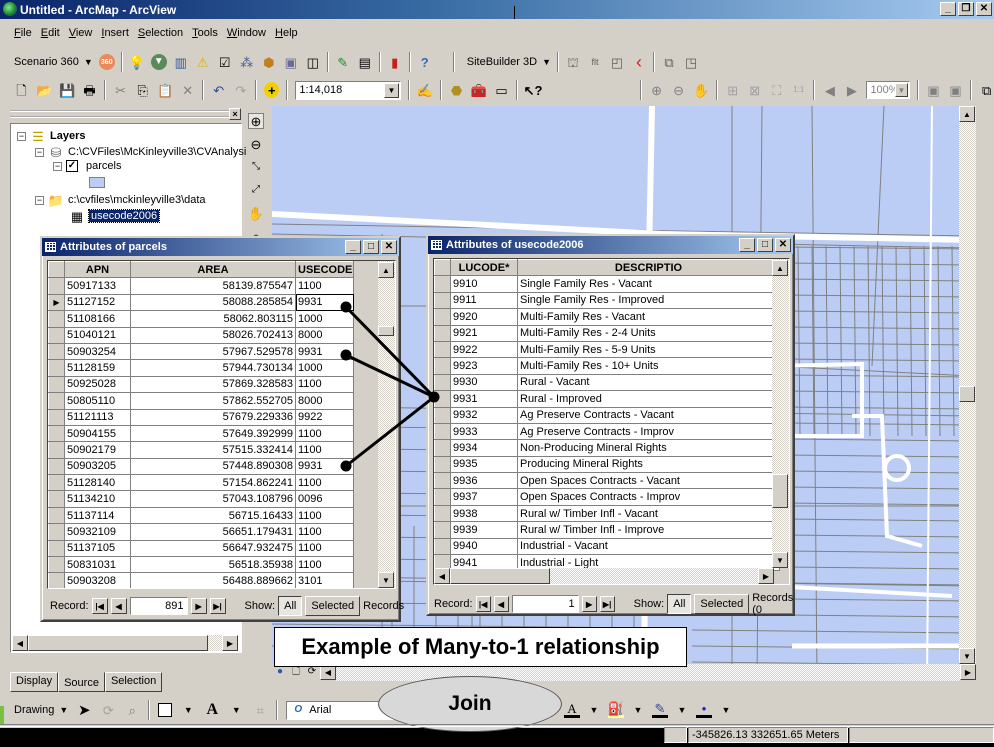 The width and height of the screenshot is (994, 747). What do you see at coordinates (607, 431) in the screenshot?
I see `table-row: 9933 Ag Preserve Contracts - Improv` at bounding box center [607, 431].